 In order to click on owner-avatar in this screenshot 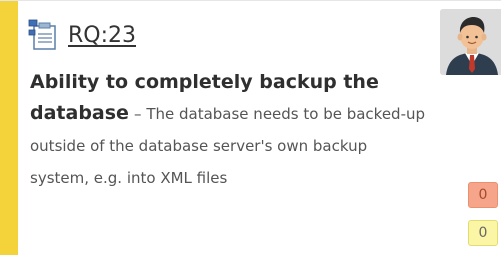, I will do `click(470, 42)`.